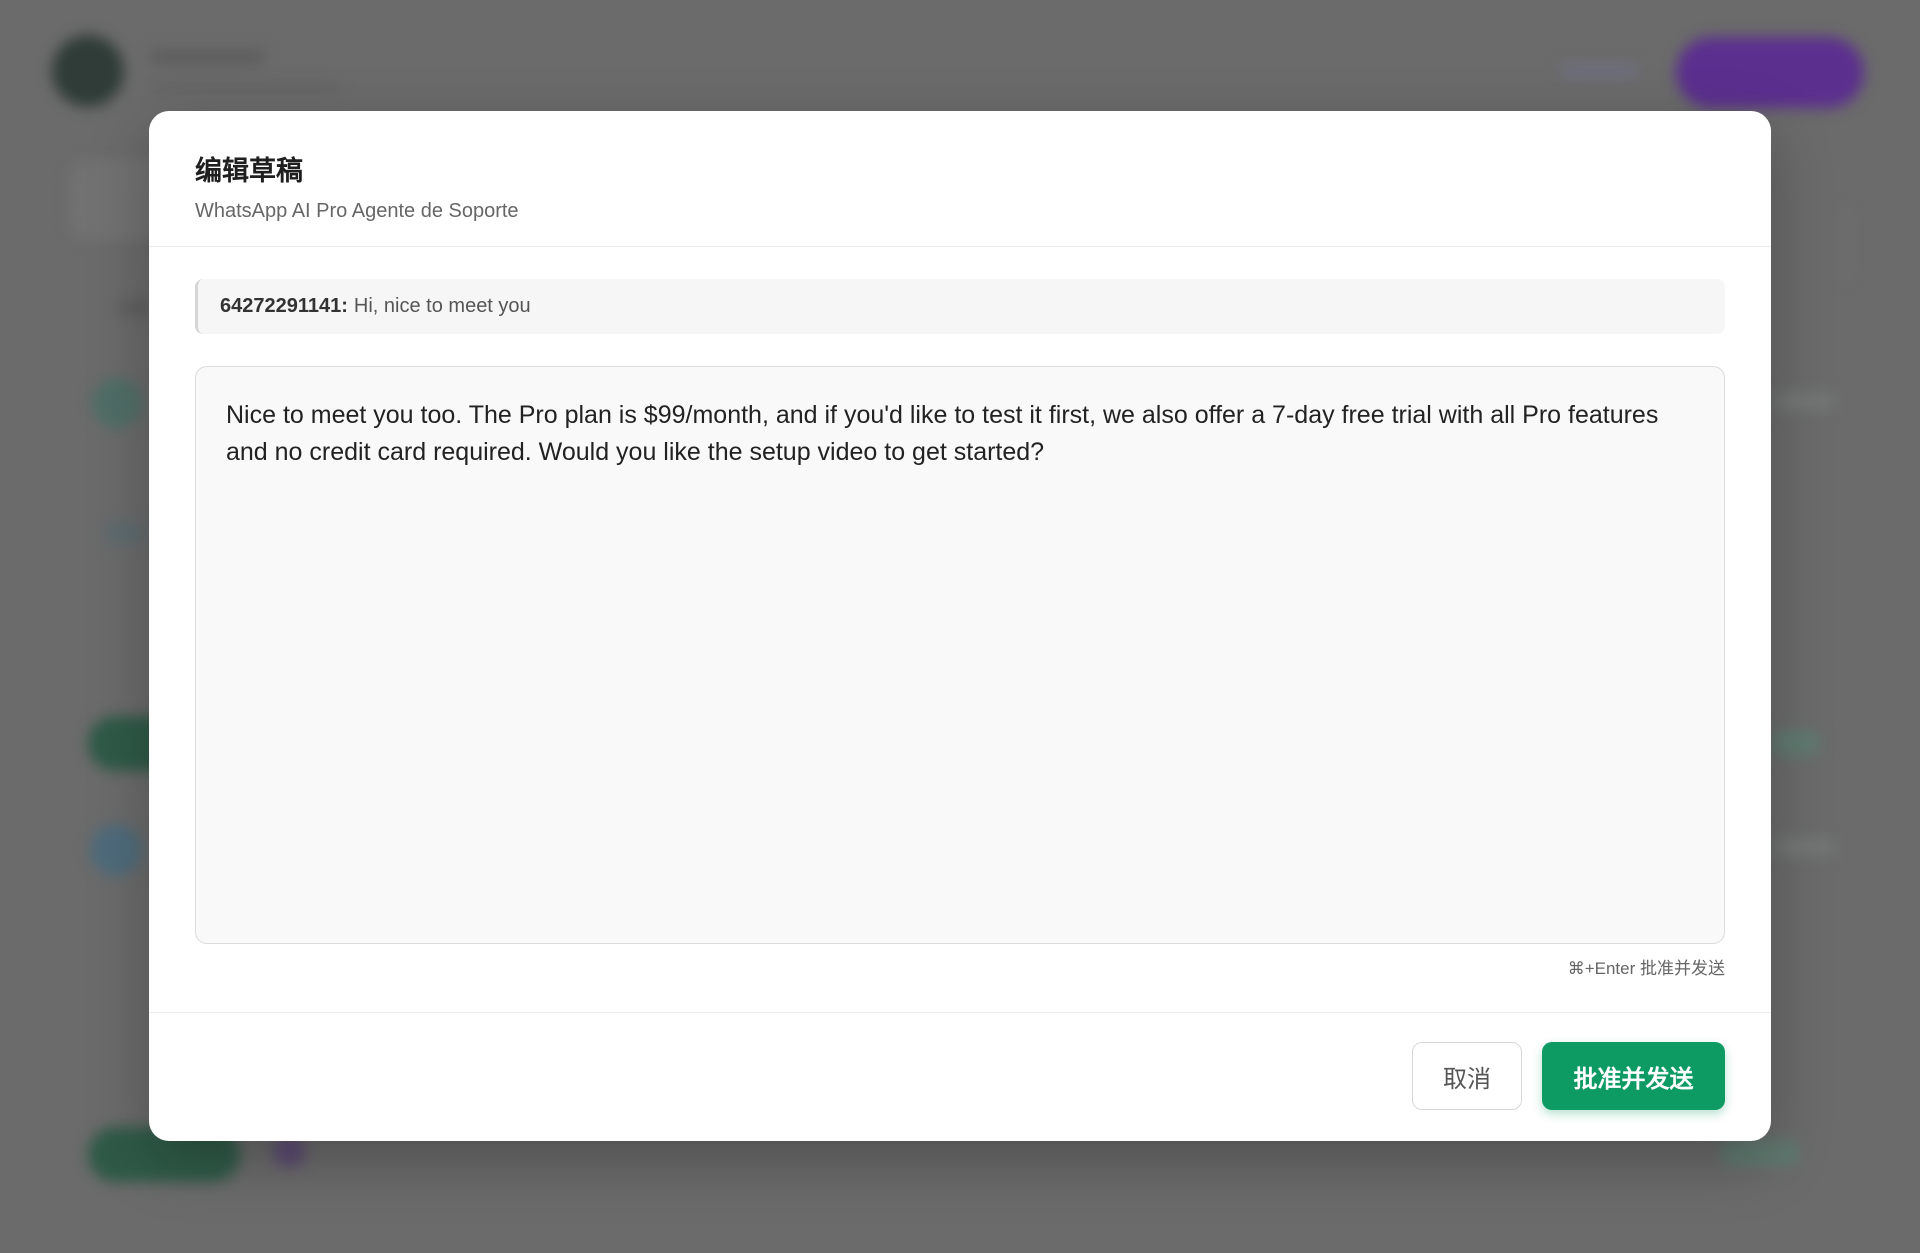  I want to click on backdrop-primary-button, so click(1770, 72).